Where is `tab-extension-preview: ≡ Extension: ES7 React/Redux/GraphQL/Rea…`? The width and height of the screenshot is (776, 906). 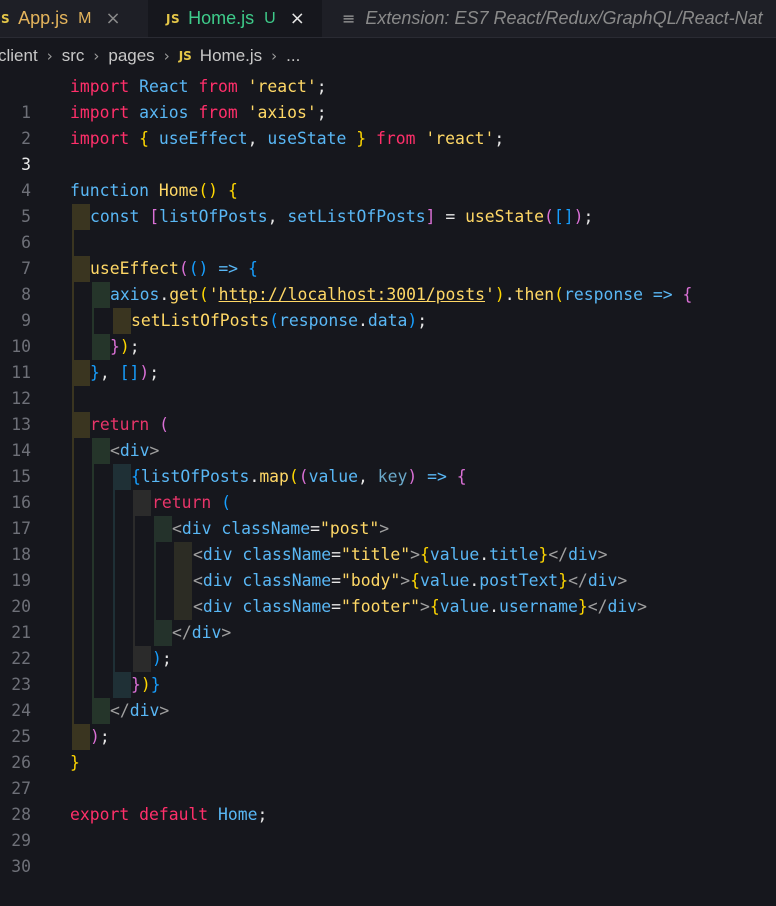
tab-extension-preview: ≡ Extension: ES7 React/Redux/GraphQL/Rea… is located at coordinates (549, 18).